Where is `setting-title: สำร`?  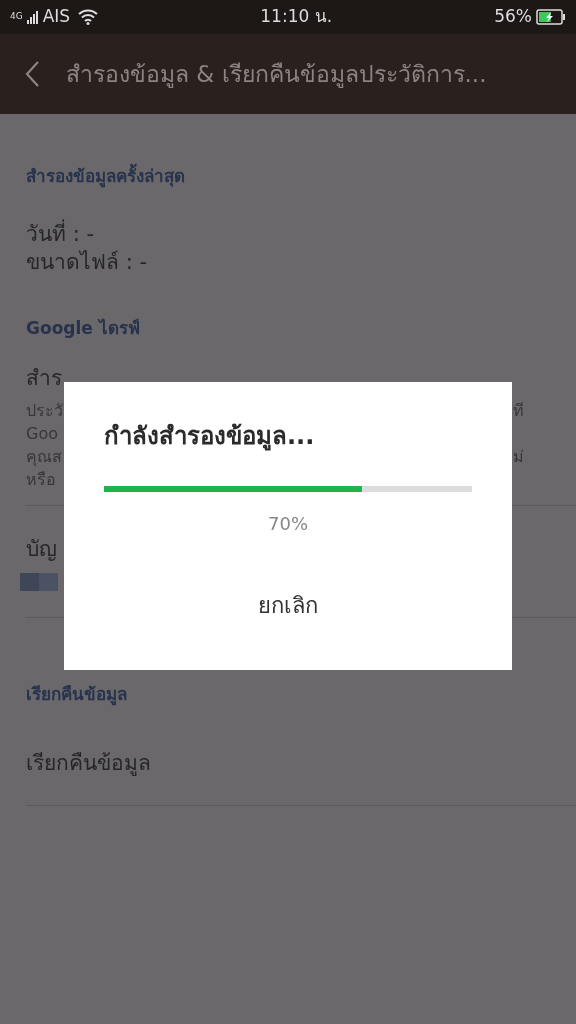 setting-title: สำร is located at coordinates (44, 378).